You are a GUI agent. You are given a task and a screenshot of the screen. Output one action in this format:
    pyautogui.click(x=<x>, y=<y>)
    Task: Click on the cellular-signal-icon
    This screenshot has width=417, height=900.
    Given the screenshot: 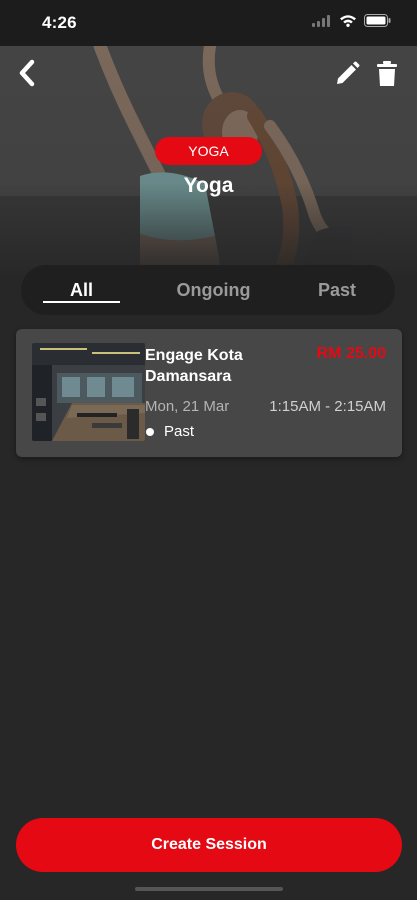 What is the action you would take?
    pyautogui.click(x=322, y=23)
    